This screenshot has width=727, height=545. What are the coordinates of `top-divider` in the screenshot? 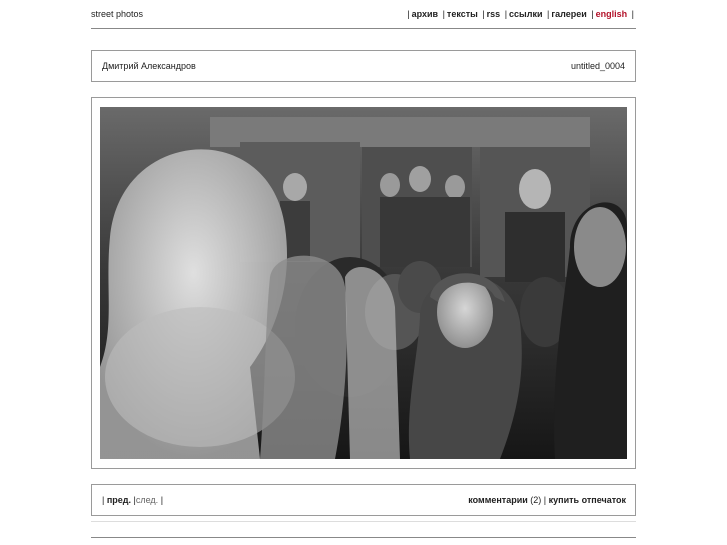 It's located at (363, 28).